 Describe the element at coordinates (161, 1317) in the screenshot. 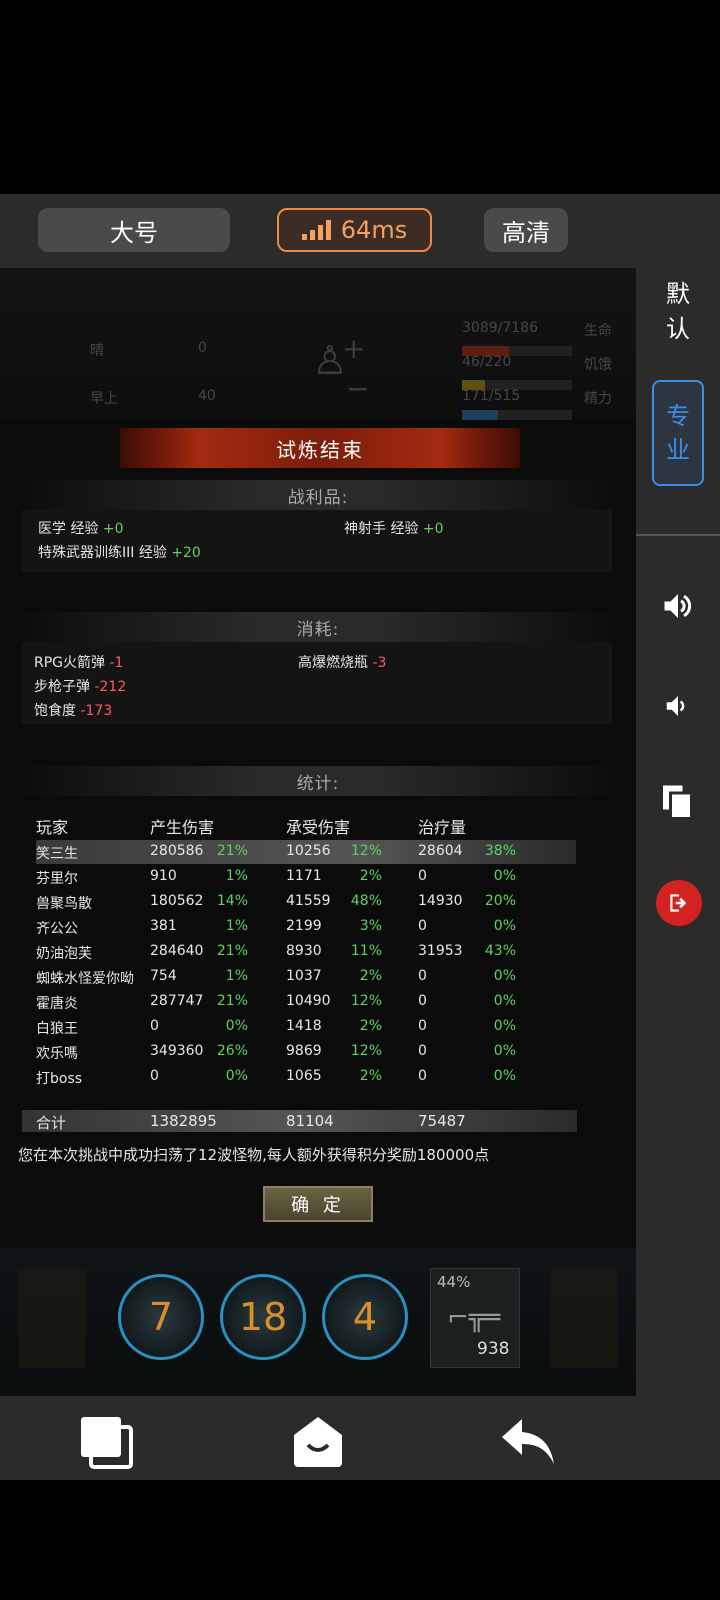

I see `skill-slot-1: 7` at that location.